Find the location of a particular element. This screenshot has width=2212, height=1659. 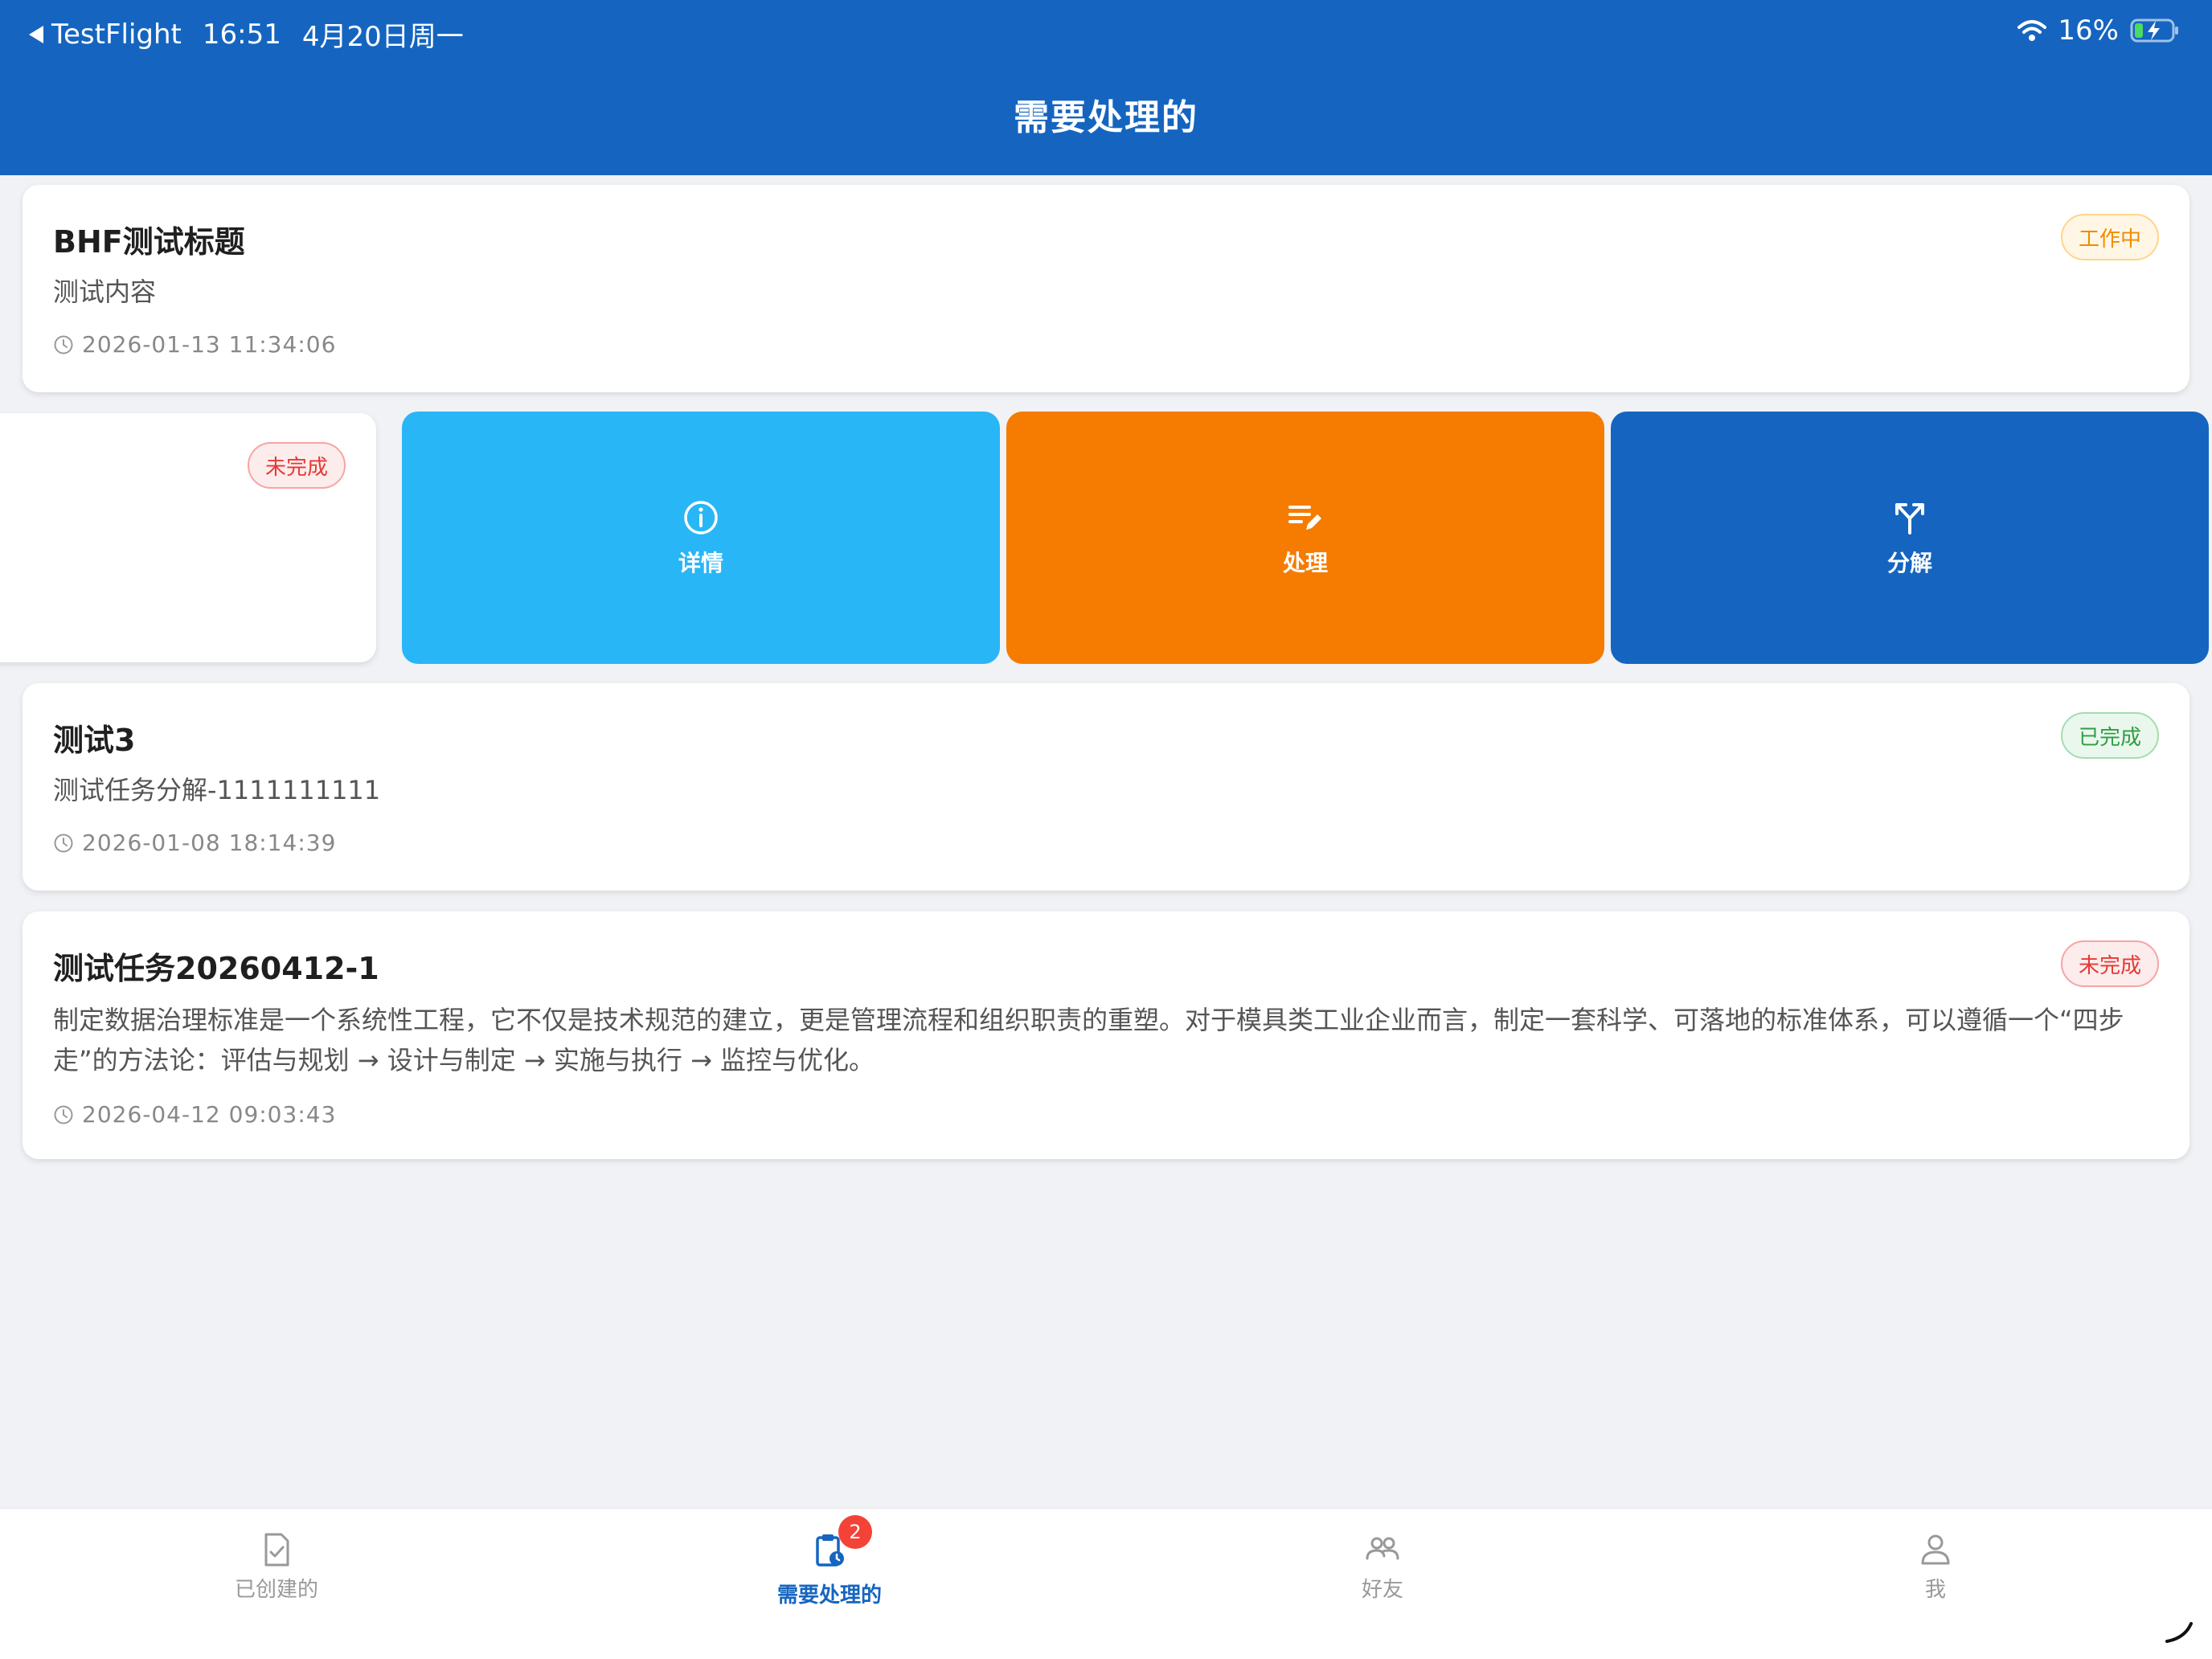

back-to-app: TestFlight is located at coordinates (104, 34).